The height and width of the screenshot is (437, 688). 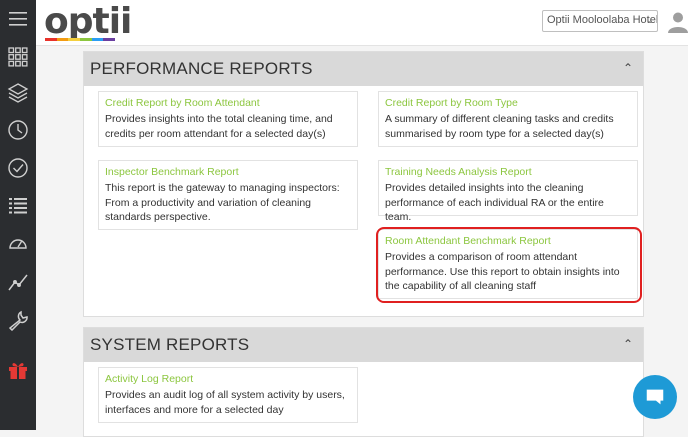 I want to click on top-bar: optii Optii Mooloolaba Hotel ⌄, so click(x=362, y=23).